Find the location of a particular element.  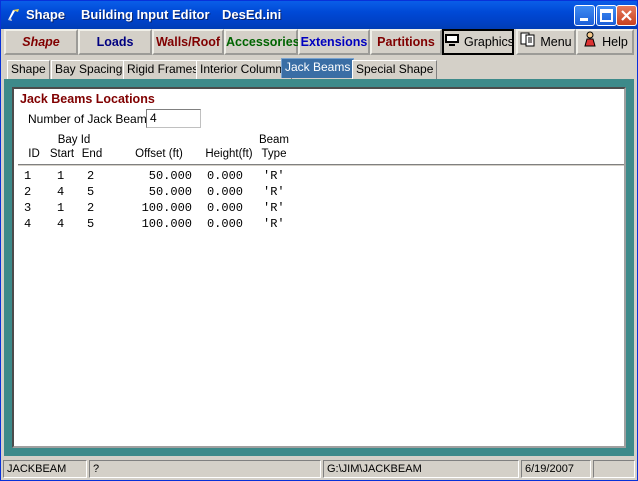

minimize-button is located at coordinates (584, 15).